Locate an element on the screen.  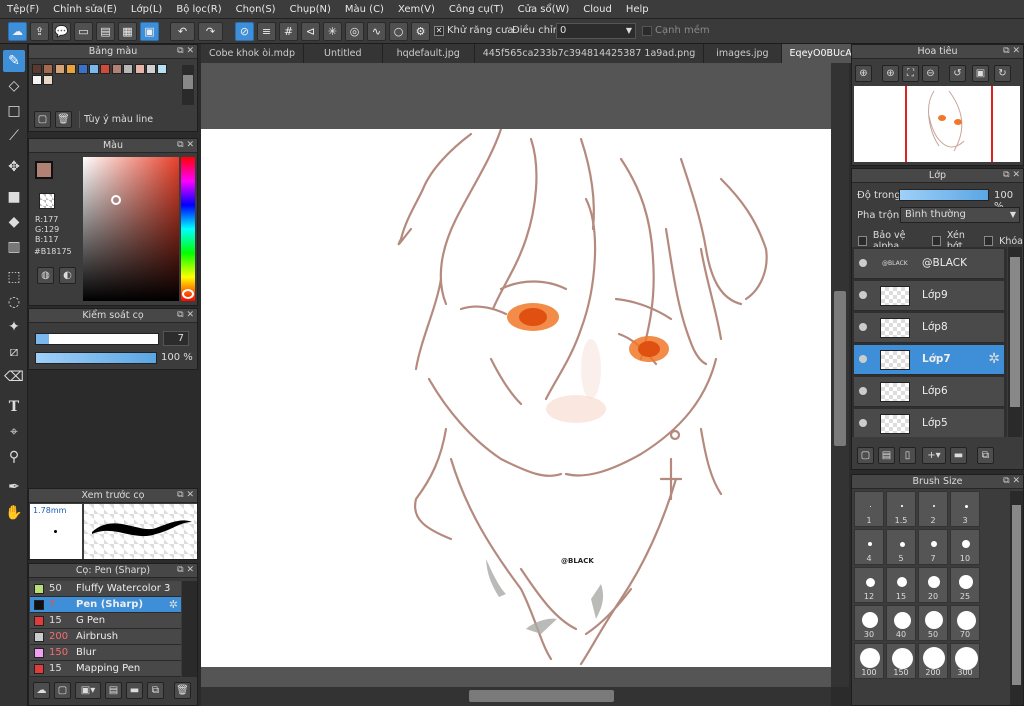
brush-item: 200 Airbrush is located at coordinates (105, 637).